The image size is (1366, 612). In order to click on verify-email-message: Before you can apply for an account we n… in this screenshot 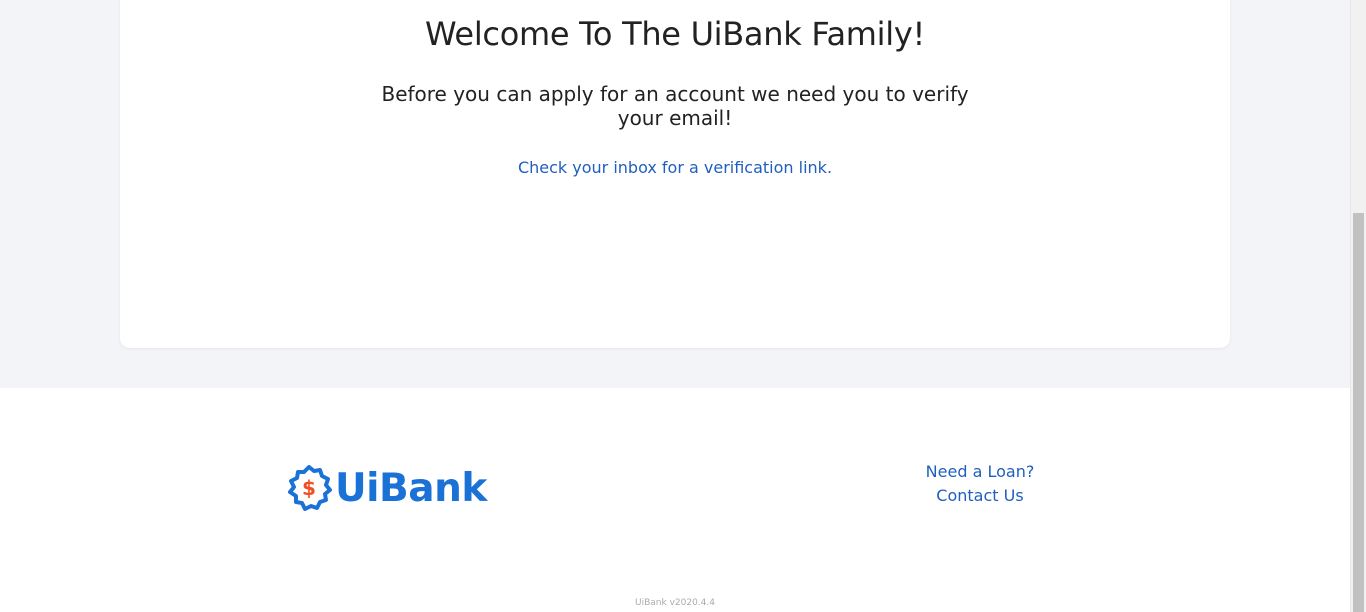, I will do `click(675, 106)`.